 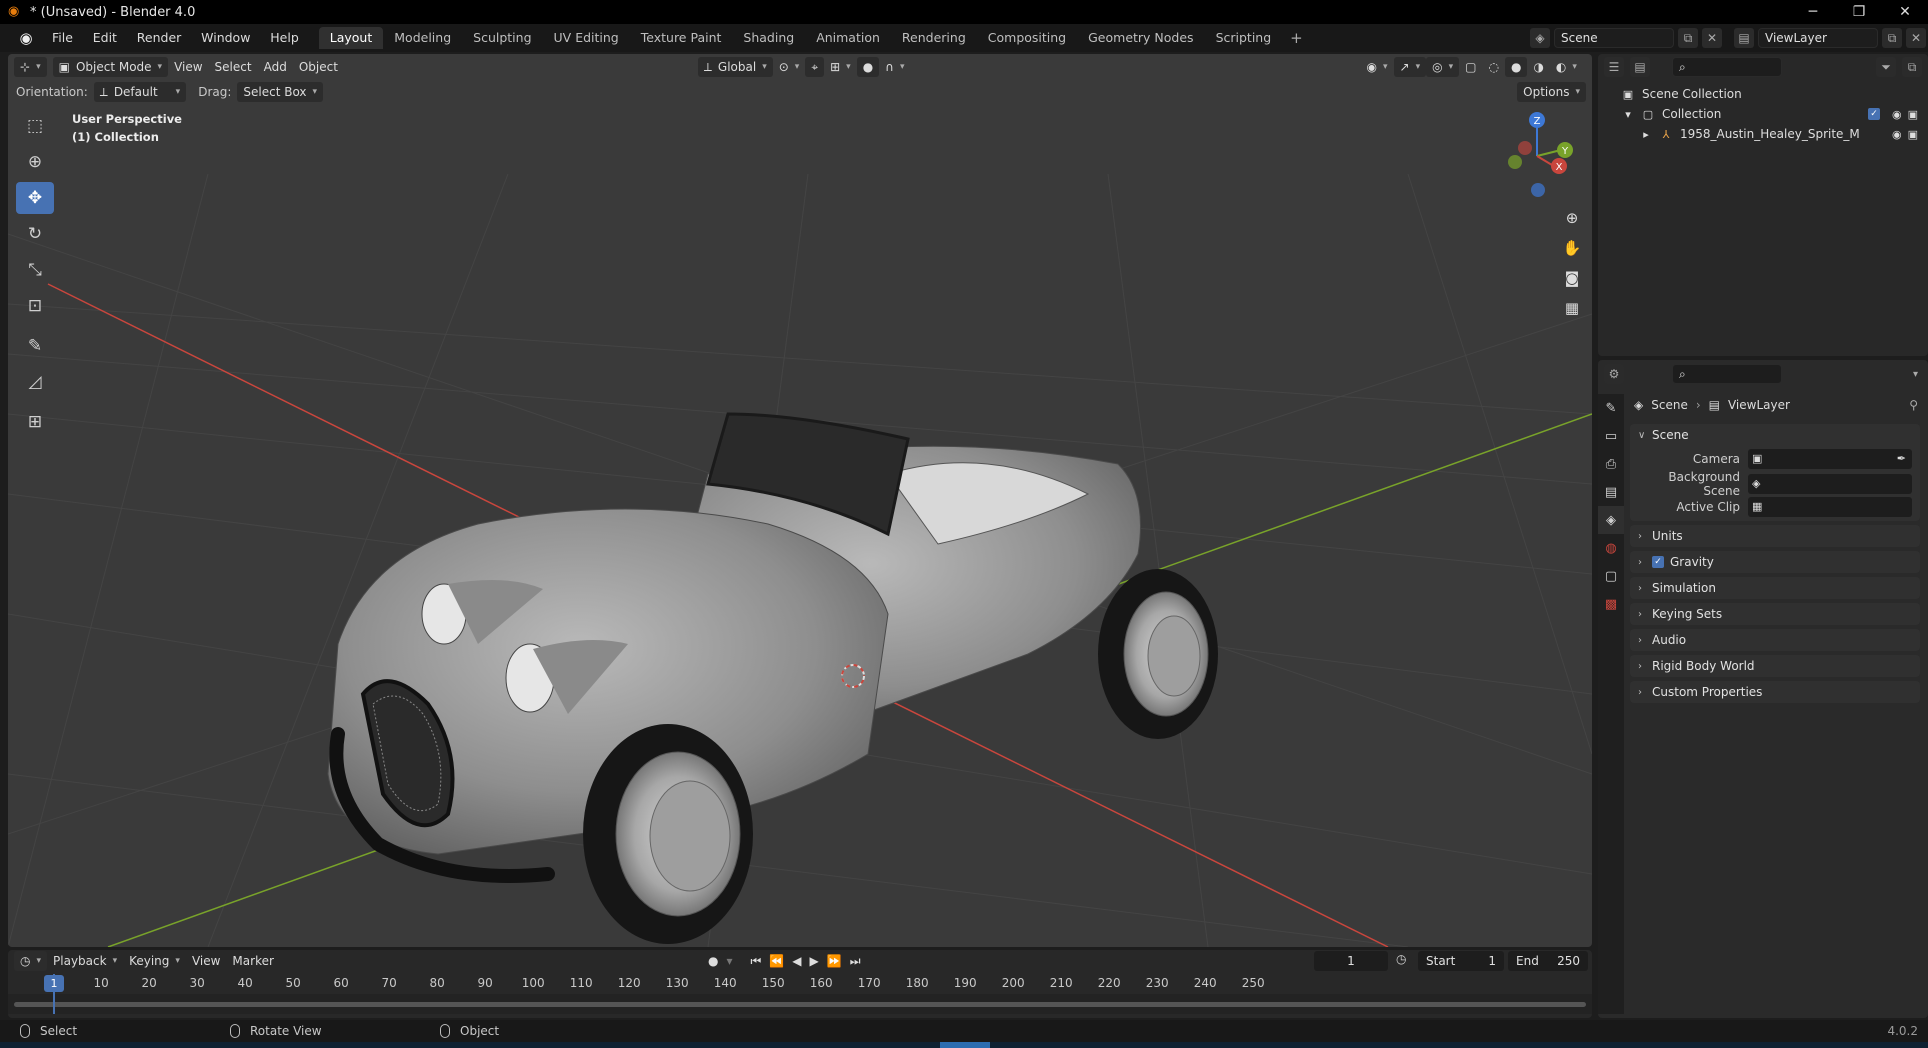 What do you see at coordinates (800, 1004) in the screenshot?
I see `timeline-track` at bounding box center [800, 1004].